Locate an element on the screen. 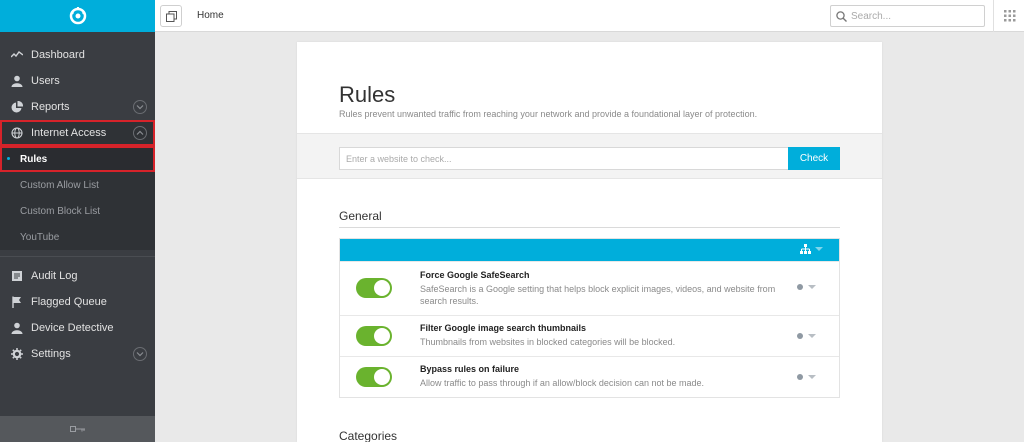 This screenshot has width=1024, height=442. website-check-bar: Check is located at coordinates (589, 156).